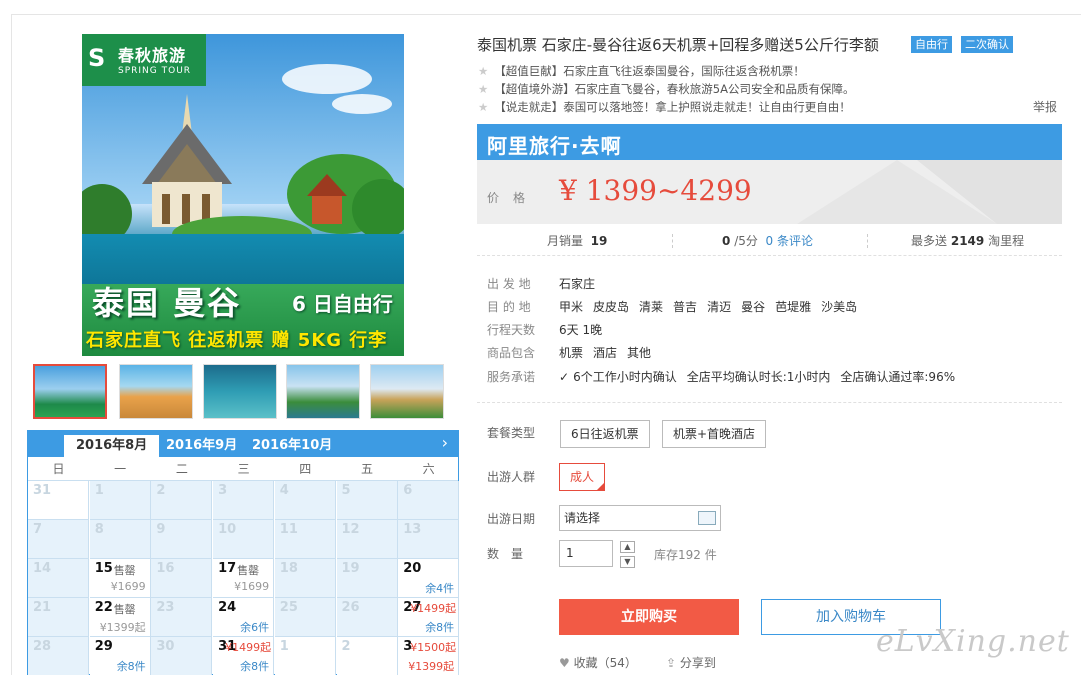  Describe the element at coordinates (898, 377) in the screenshot. I see `info-value-item: 全店确认通过率:96%` at that location.